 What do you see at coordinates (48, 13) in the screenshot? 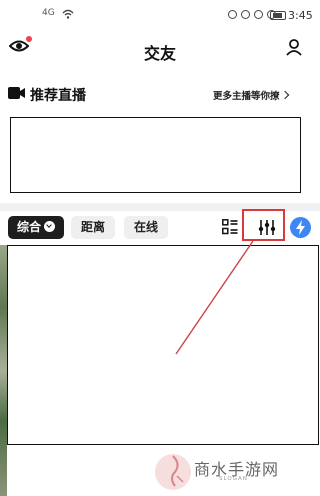
I see `signal-label: 4G` at bounding box center [48, 13].